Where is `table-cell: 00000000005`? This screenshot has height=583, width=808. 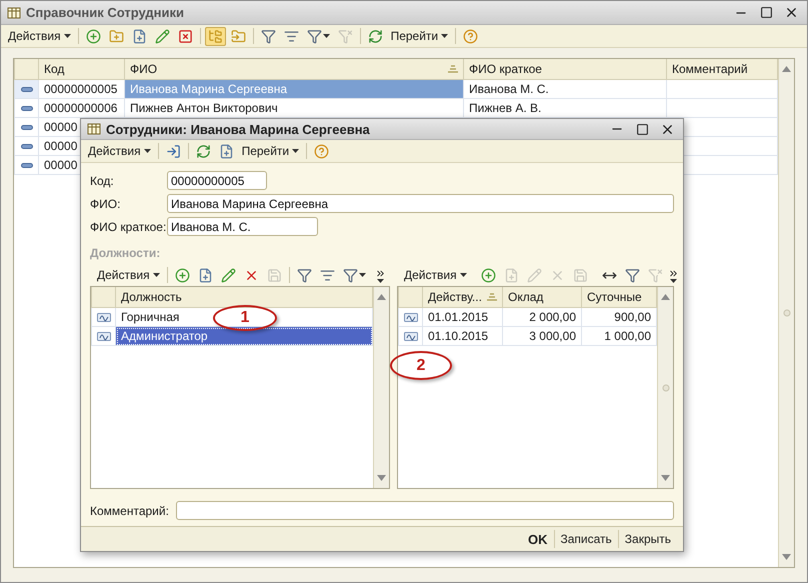 table-cell: 00000000005 is located at coordinates (81, 89).